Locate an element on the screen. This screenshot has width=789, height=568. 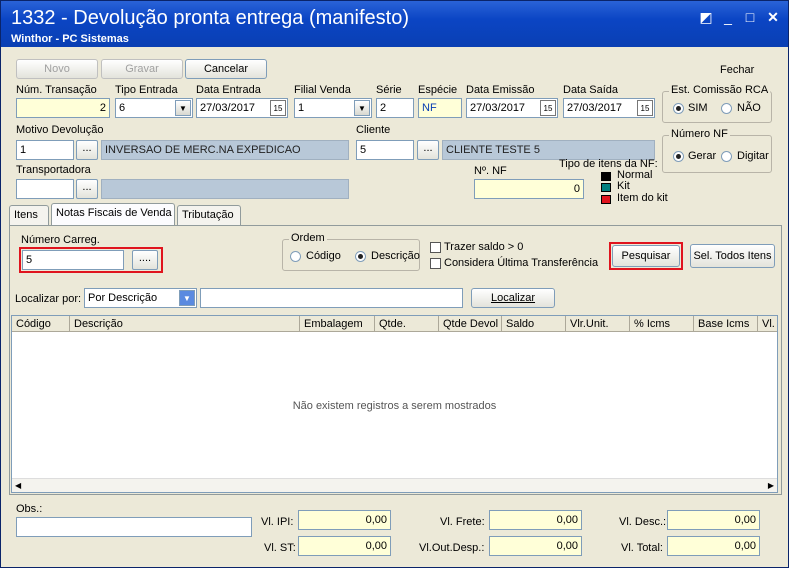
transportadora-code-field is located at coordinates (45, 189).